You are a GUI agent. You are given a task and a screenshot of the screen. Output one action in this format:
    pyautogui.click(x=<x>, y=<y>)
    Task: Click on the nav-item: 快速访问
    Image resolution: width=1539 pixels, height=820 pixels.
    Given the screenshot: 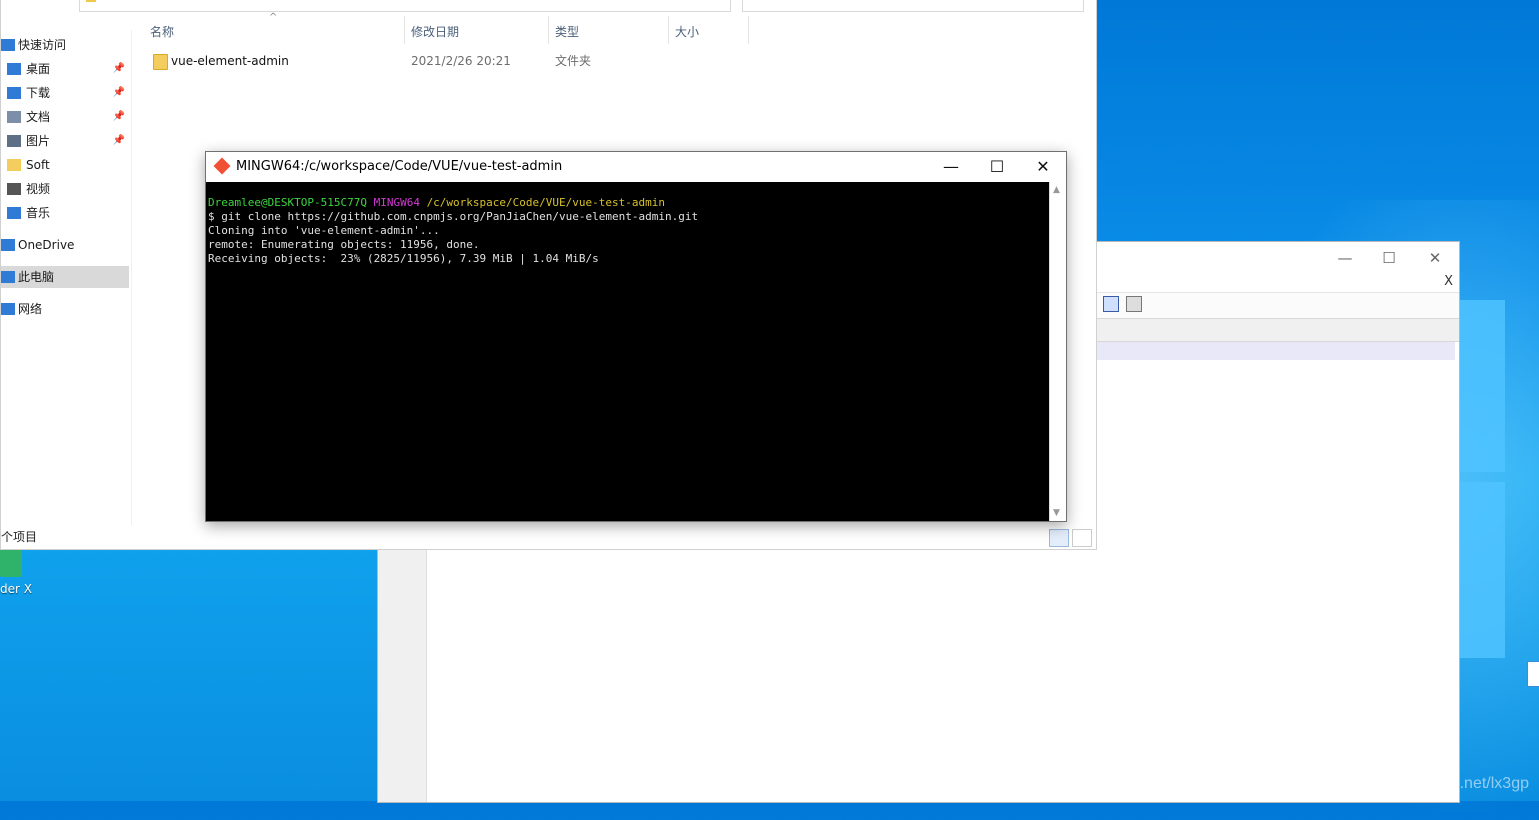 What is the action you would take?
    pyautogui.click(x=65, y=45)
    